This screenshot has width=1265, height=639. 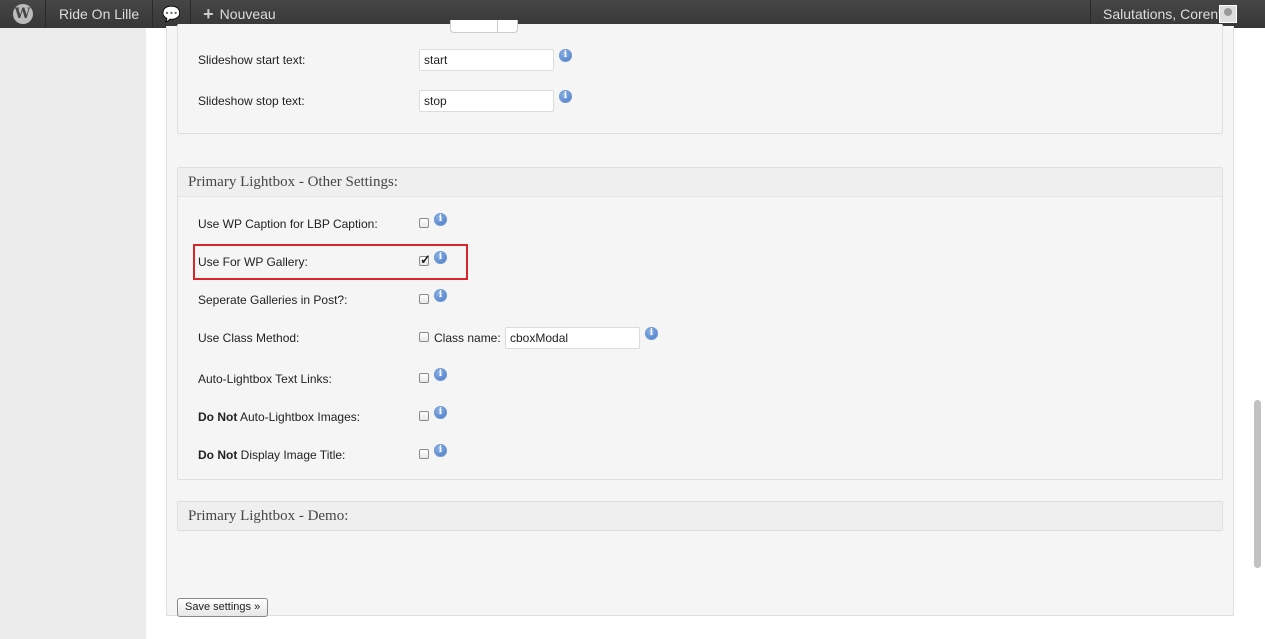 I want to click on separate-galleries-label: Seperate Galleries in Post?:, so click(x=273, y=300).